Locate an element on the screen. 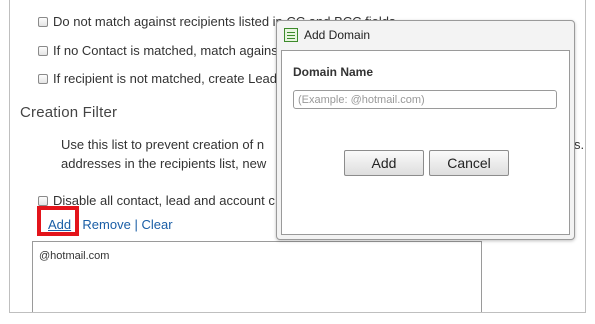  creation-filter-title: Creation Filter is located at coordinates (69, 112).